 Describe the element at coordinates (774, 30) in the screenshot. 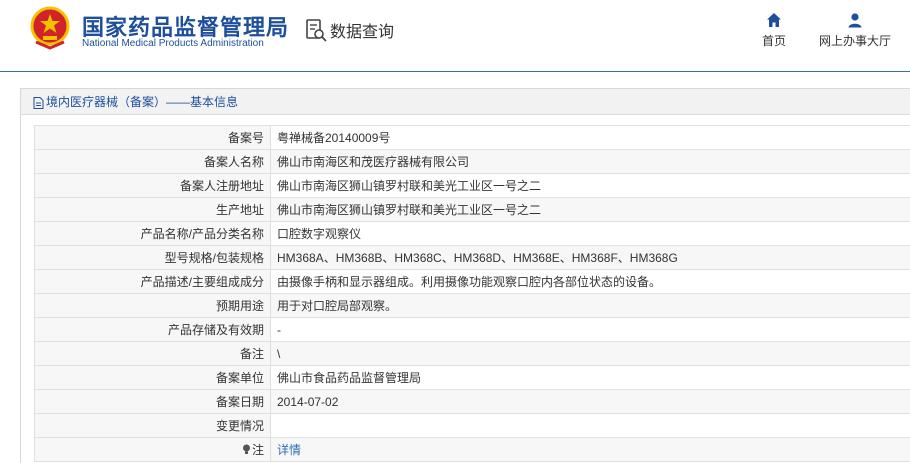

I see `nav-home: 首页` at that location.